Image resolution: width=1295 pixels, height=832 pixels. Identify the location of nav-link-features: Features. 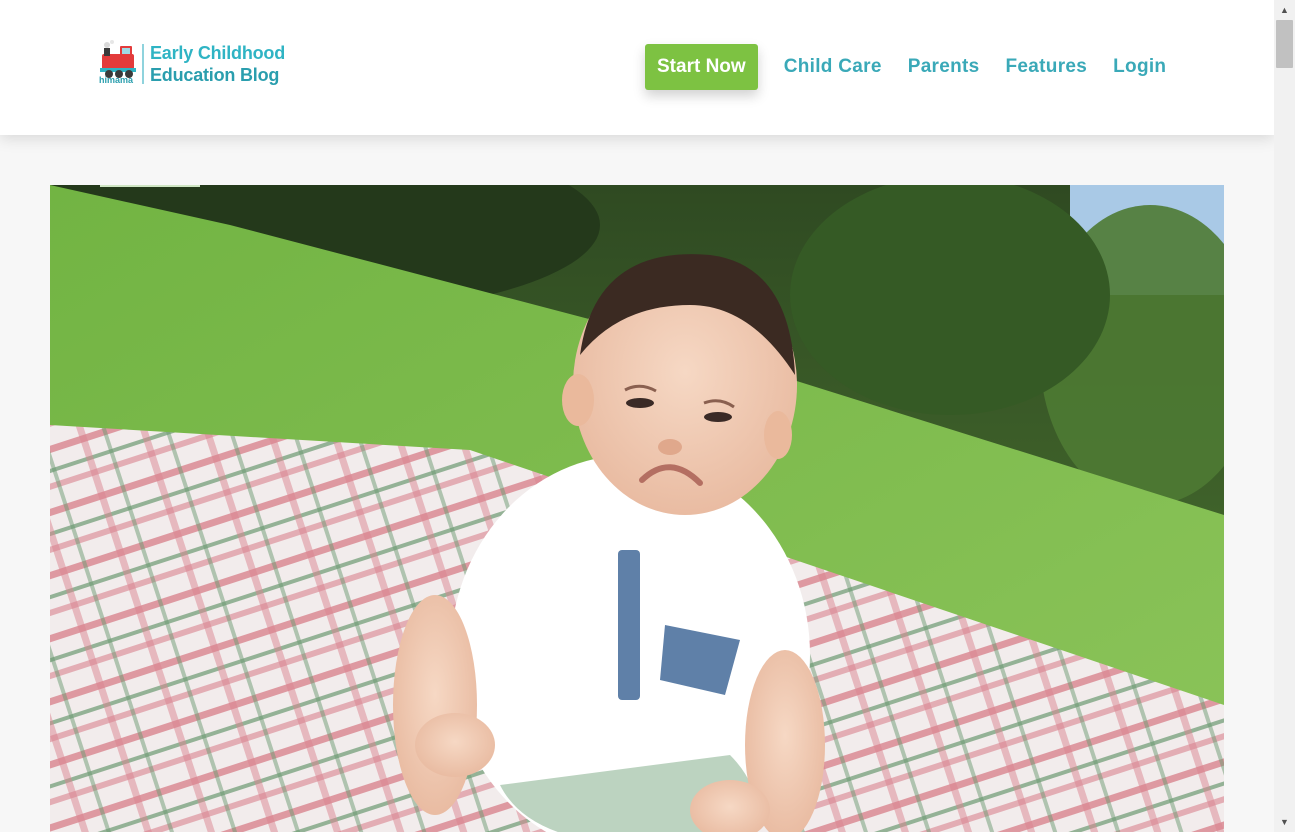
(1047, 67).